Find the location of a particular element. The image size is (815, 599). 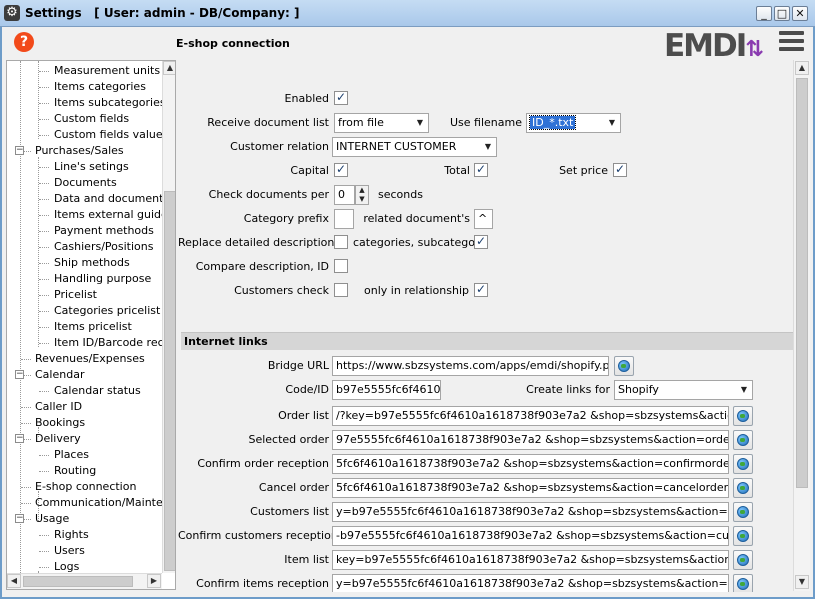

tree-item: Items pricelist is located at coordinates (92, 327).